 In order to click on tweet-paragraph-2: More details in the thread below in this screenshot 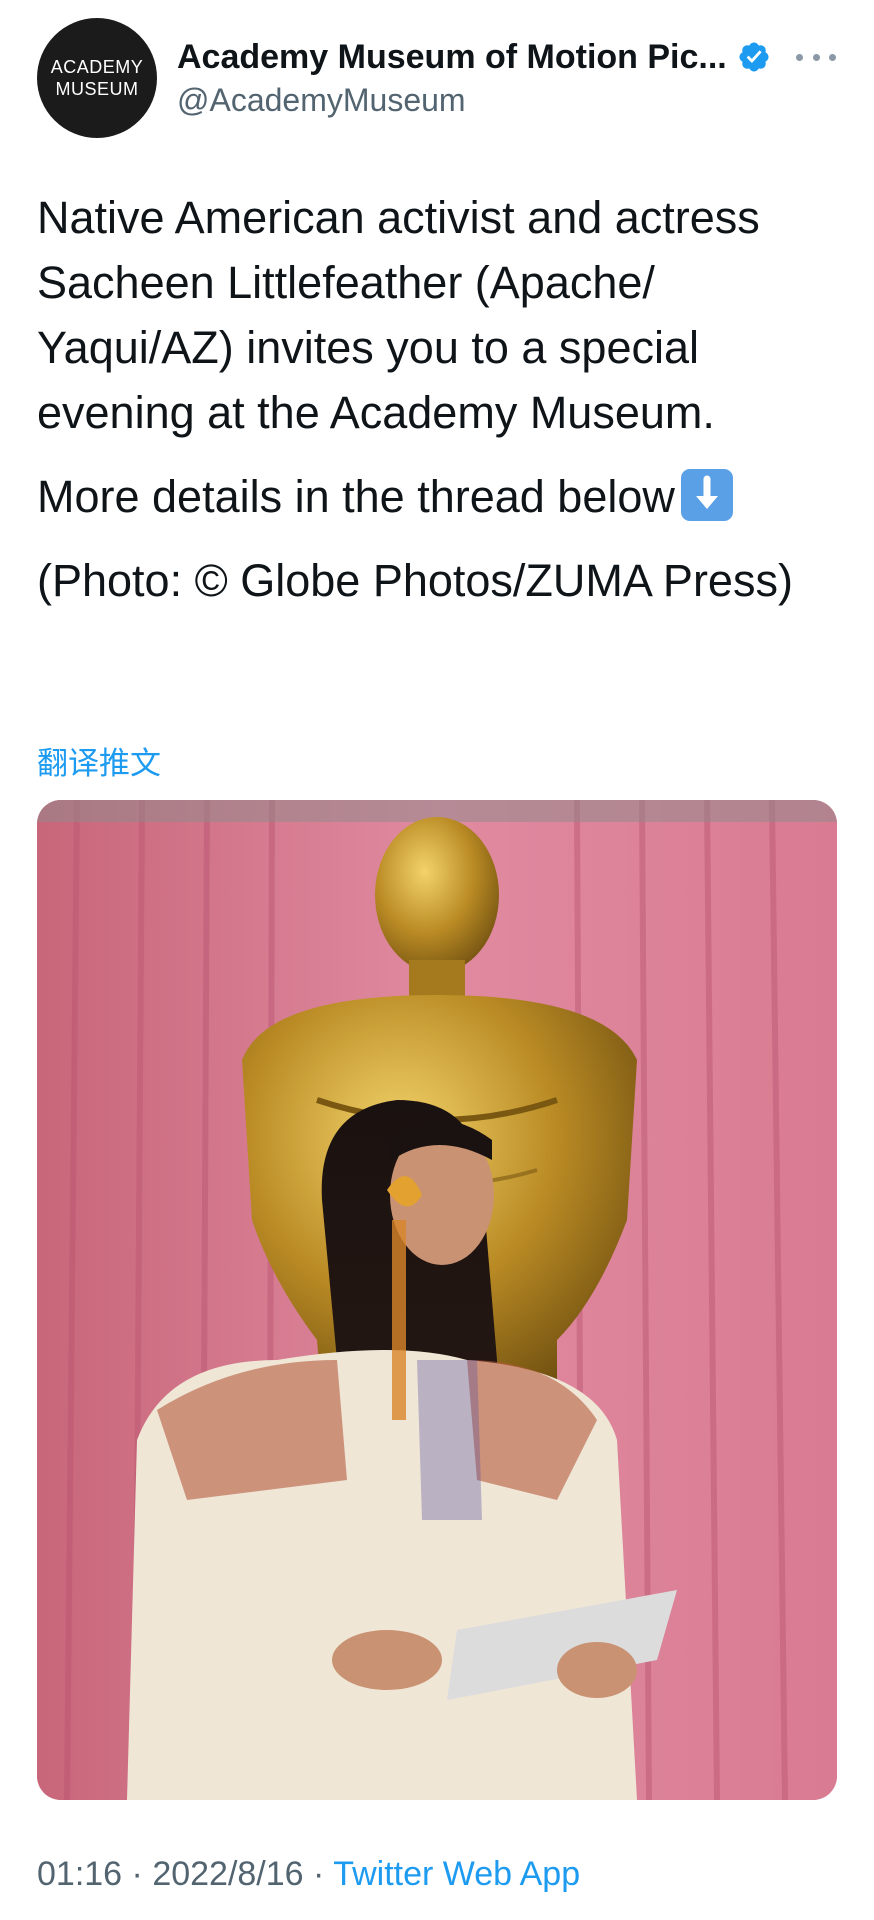, I will do `click(442, 496)`.